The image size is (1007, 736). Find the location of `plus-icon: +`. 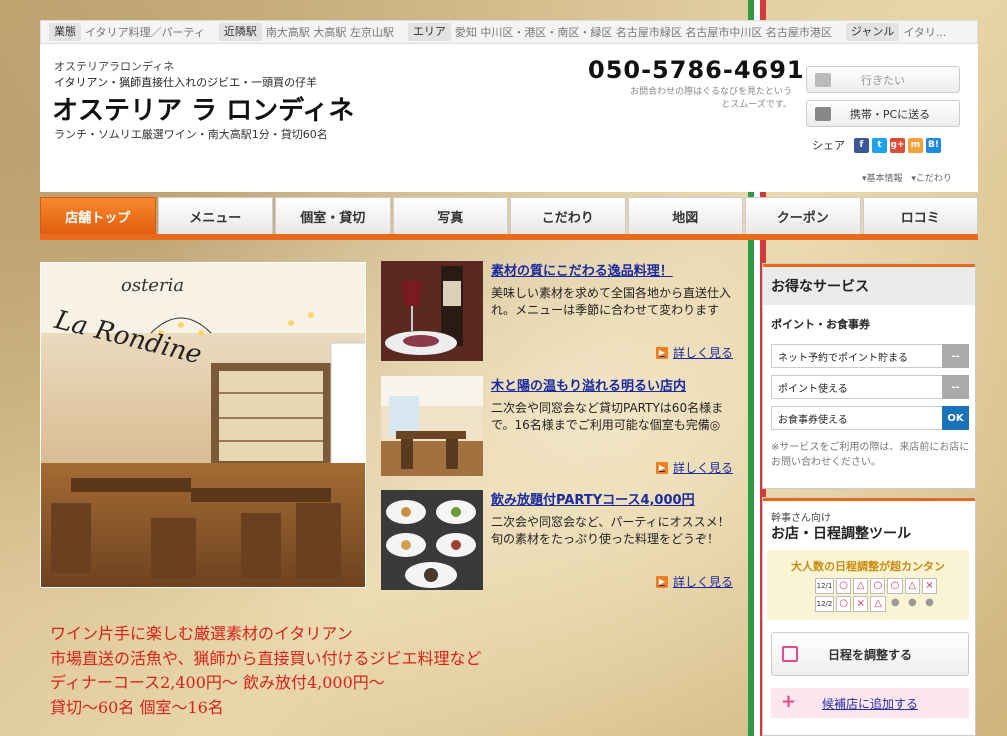

plus-icon: + is located at coordinates (789, 701).